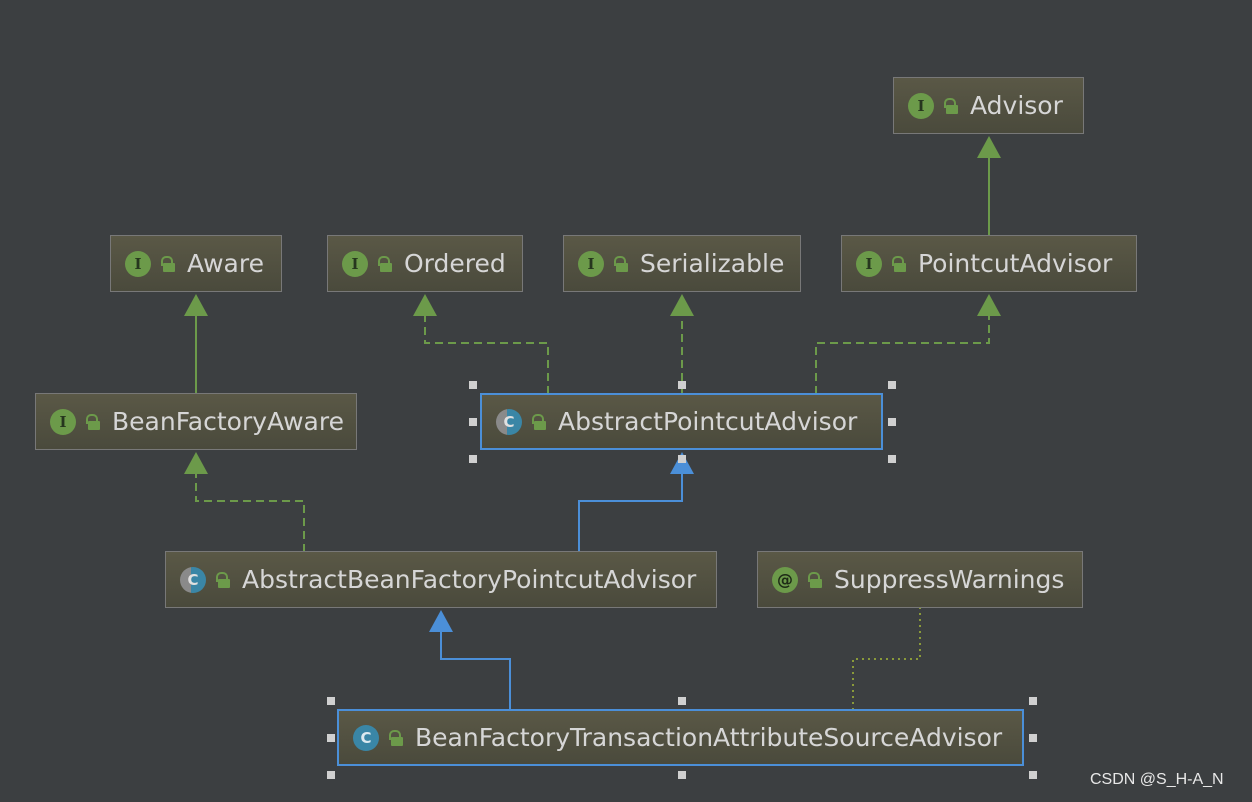  I want to click on class-icon: C, so click(366, 737).